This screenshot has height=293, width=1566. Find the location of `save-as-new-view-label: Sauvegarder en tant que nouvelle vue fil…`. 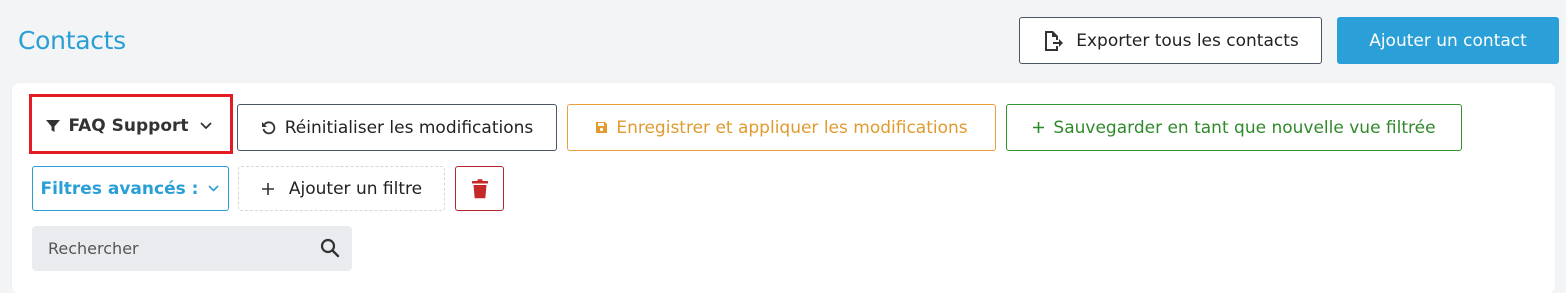

save-as-new-view-label: Sauvegarder en tant que nouvelle vue fil… is located at coordinates (1244, 127).